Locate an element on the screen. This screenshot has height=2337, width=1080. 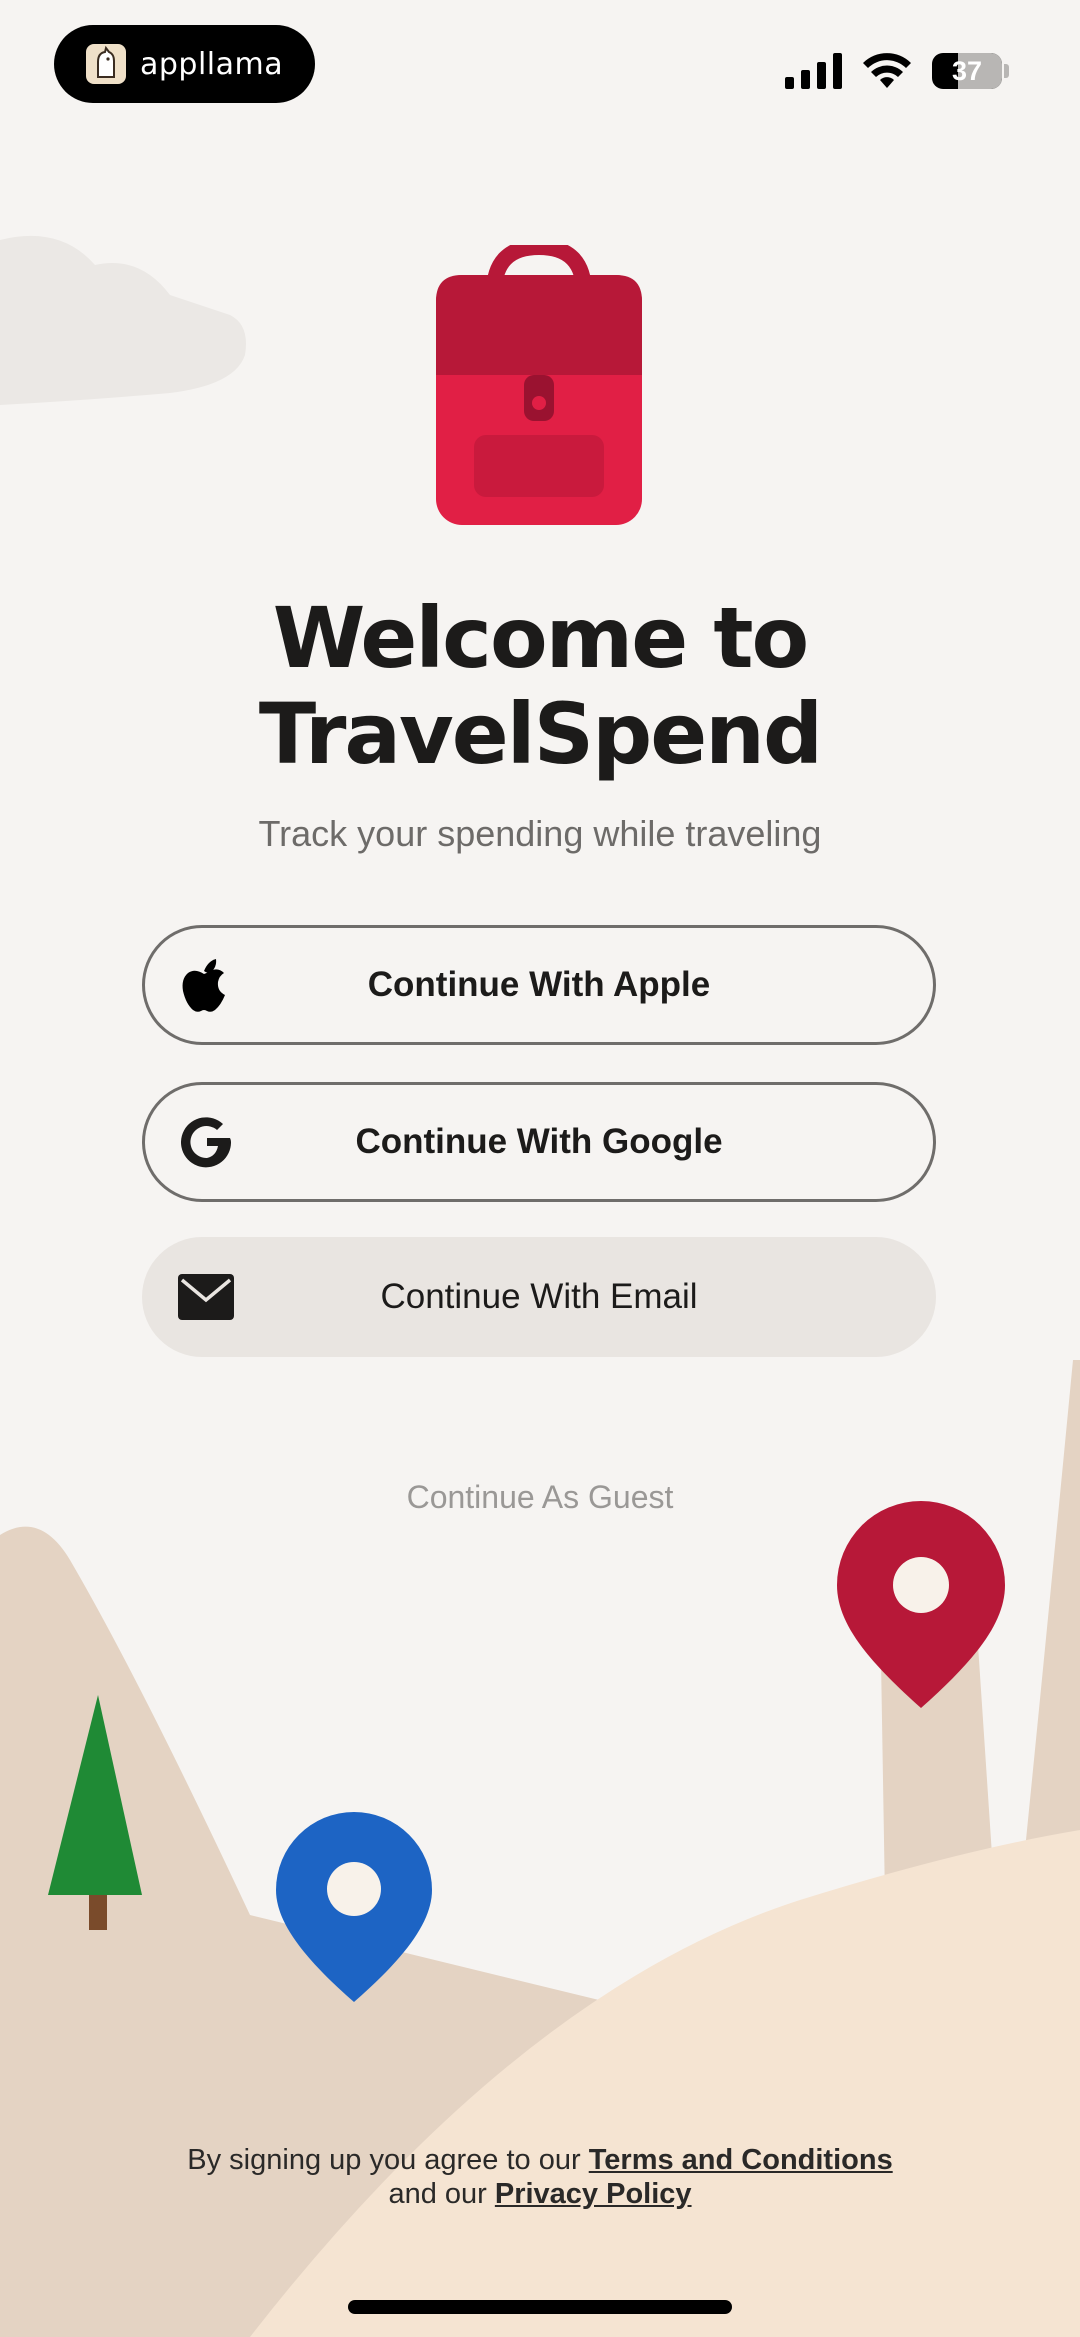
welcome-title: Welcome to TravelSpend is located at coordinates (540, 686).